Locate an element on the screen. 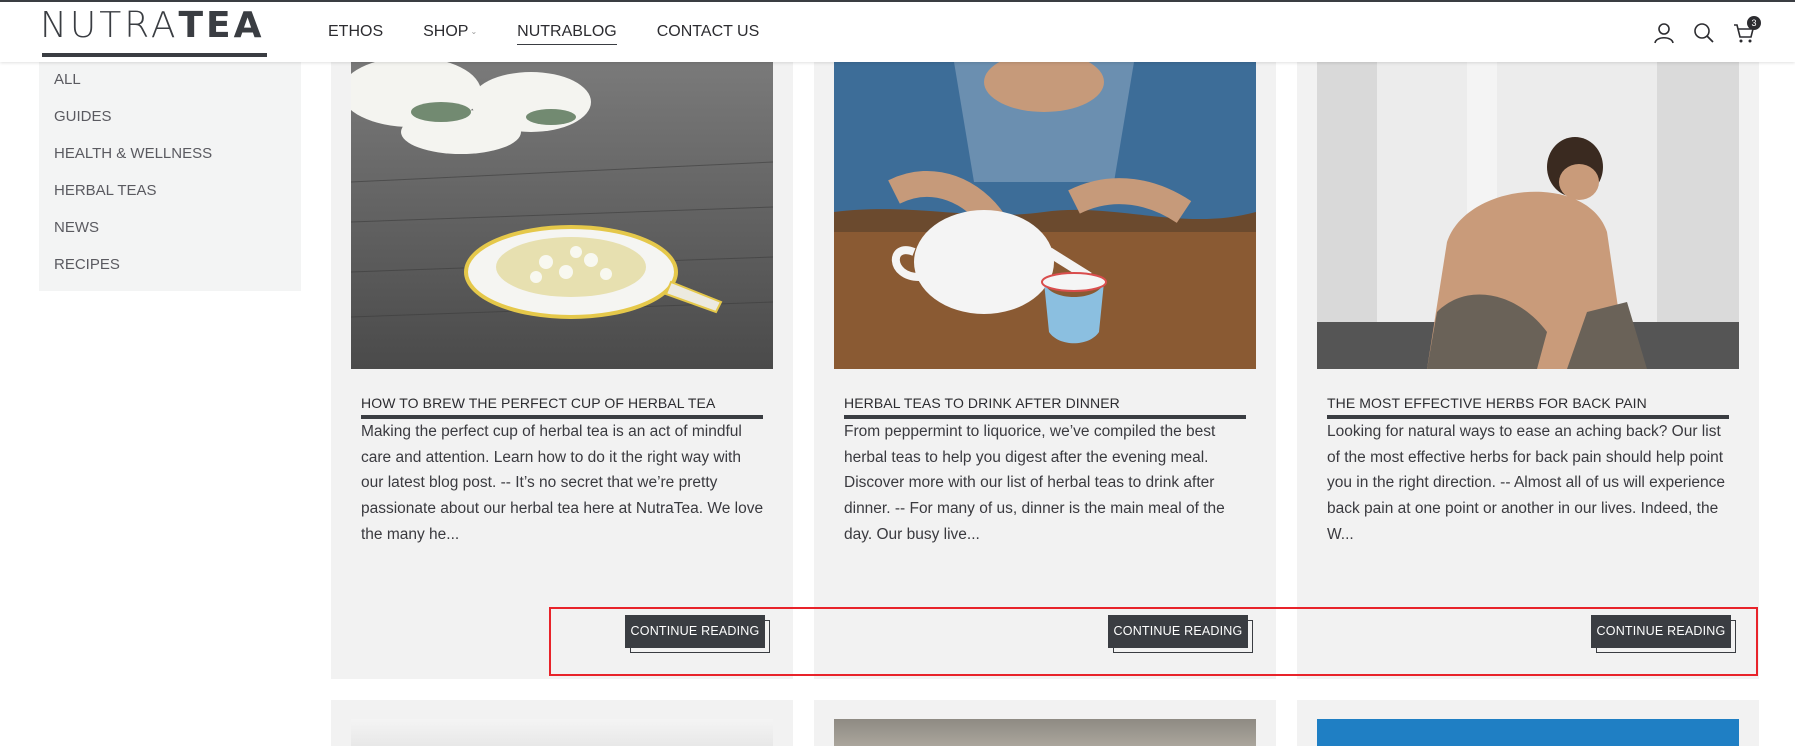 The height and width of the screenshot is (746, 1795). logo-wordmark: NUTRATEA is located at coordinates (153, 26).